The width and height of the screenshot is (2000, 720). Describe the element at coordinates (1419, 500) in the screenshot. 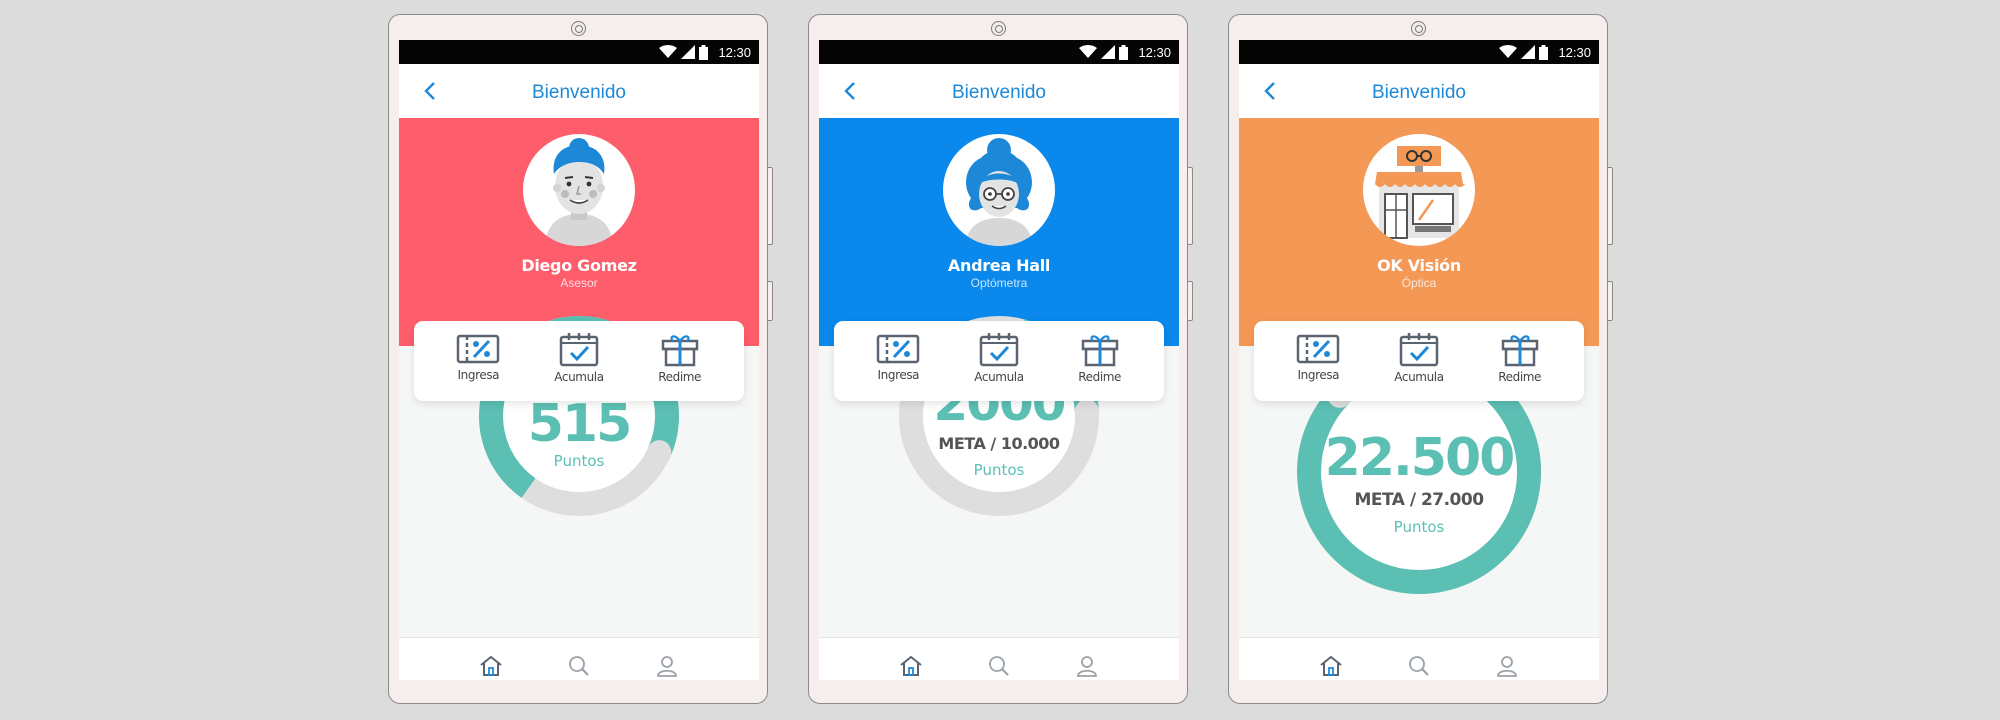

I see `points-goal: META / 27.000` at that location.